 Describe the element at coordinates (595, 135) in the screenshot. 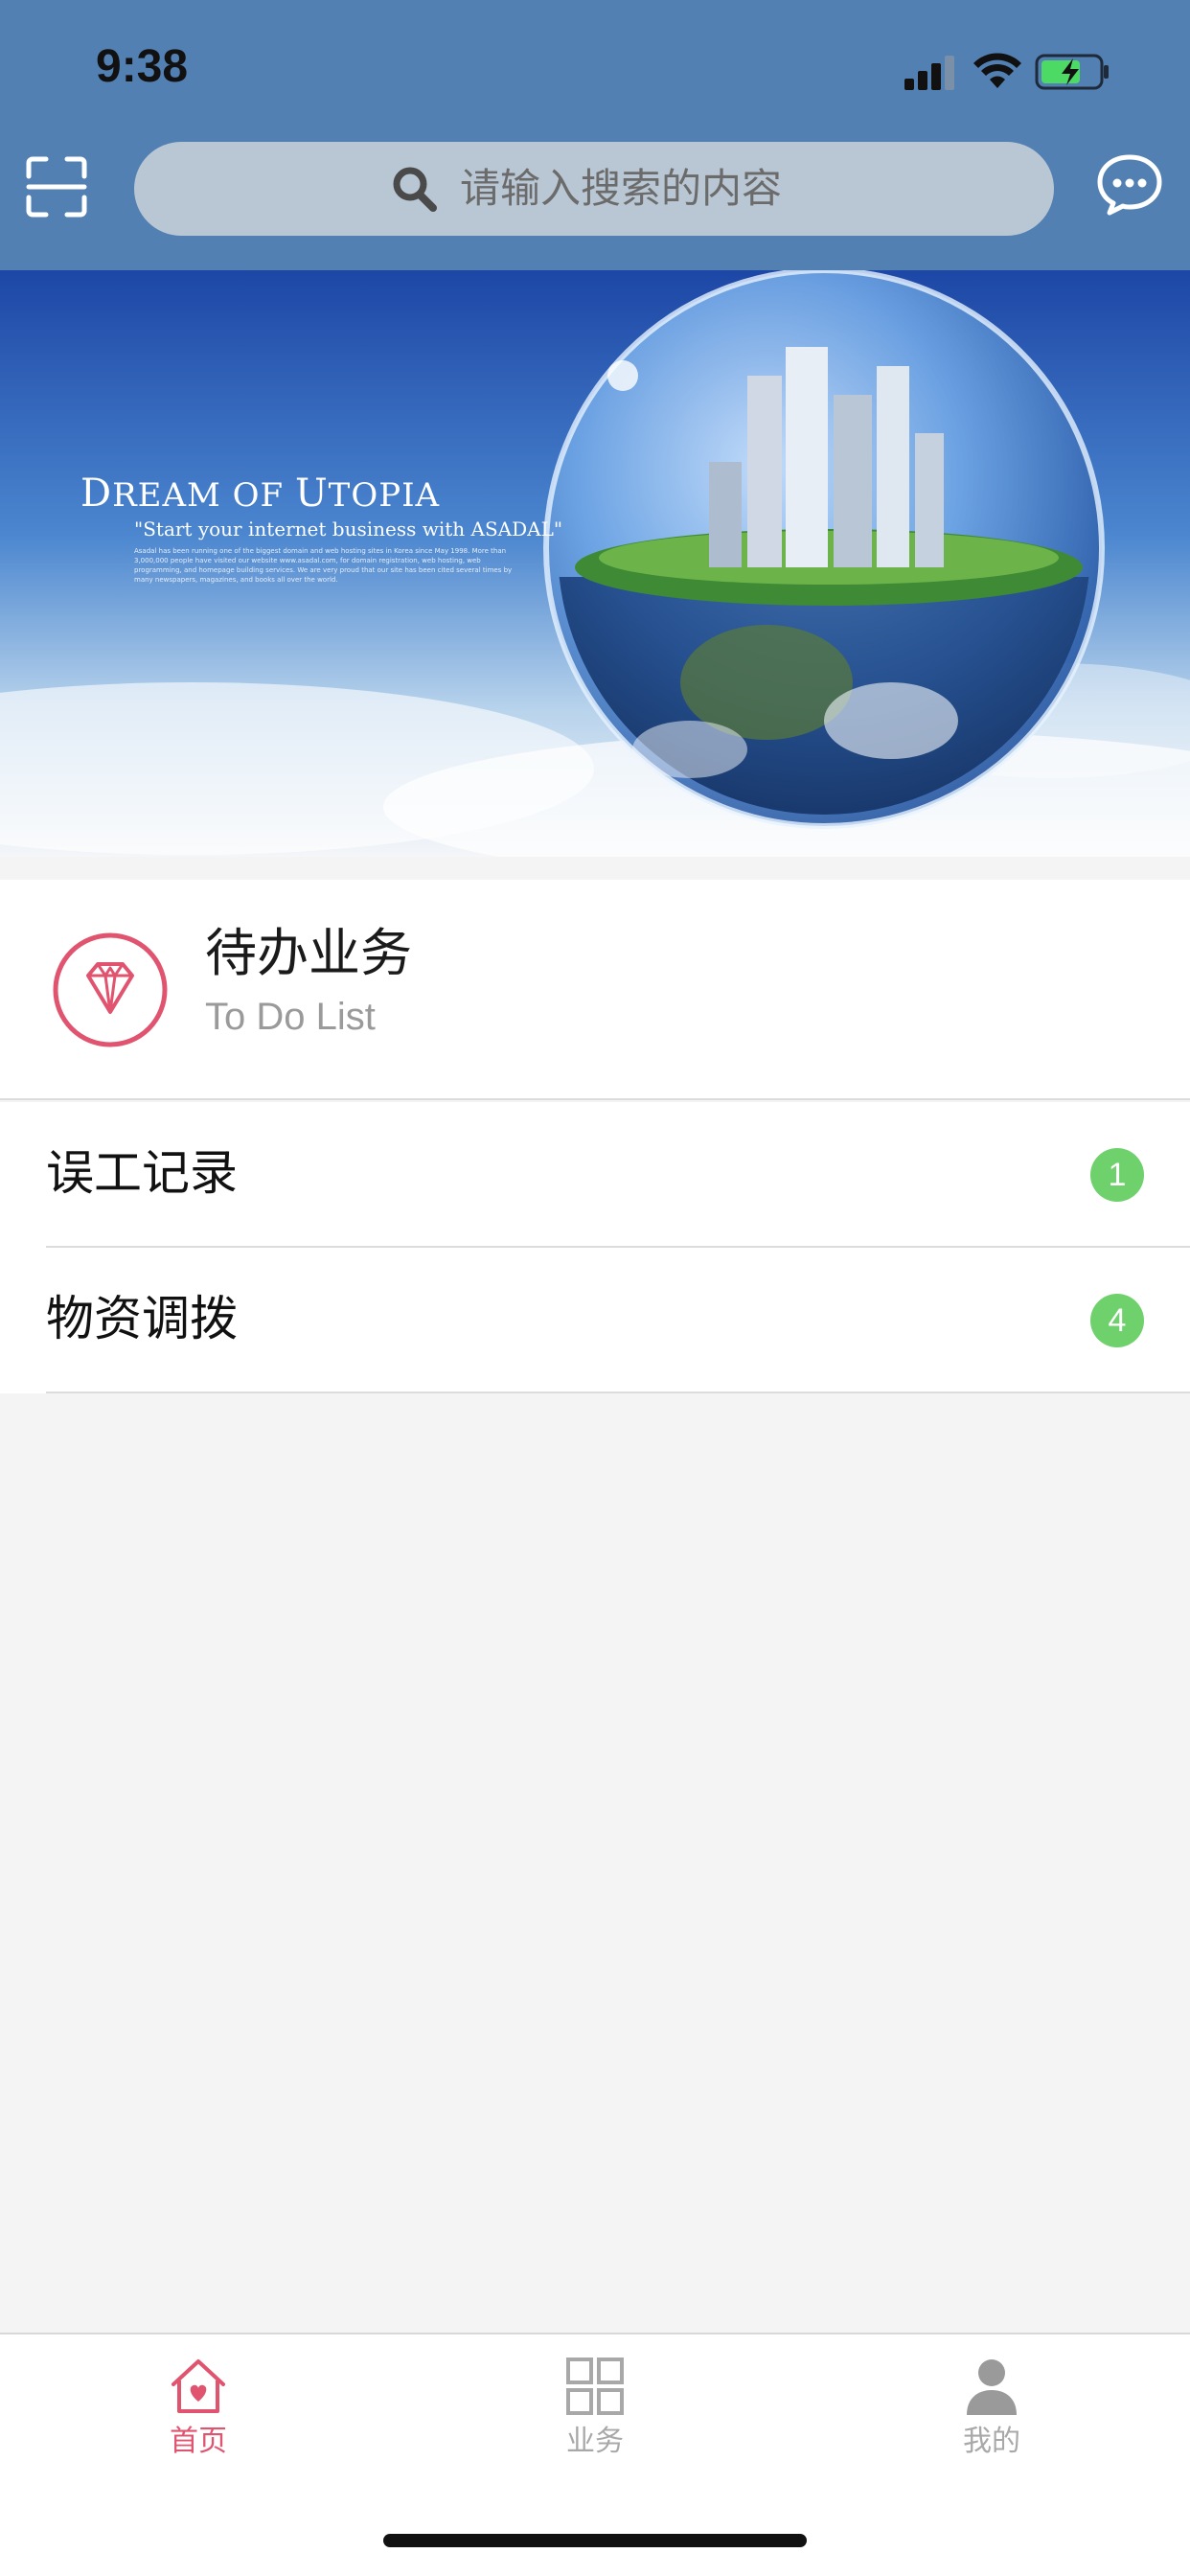

I see `app-header: 9:38 请输入搜索的内容` at that location.